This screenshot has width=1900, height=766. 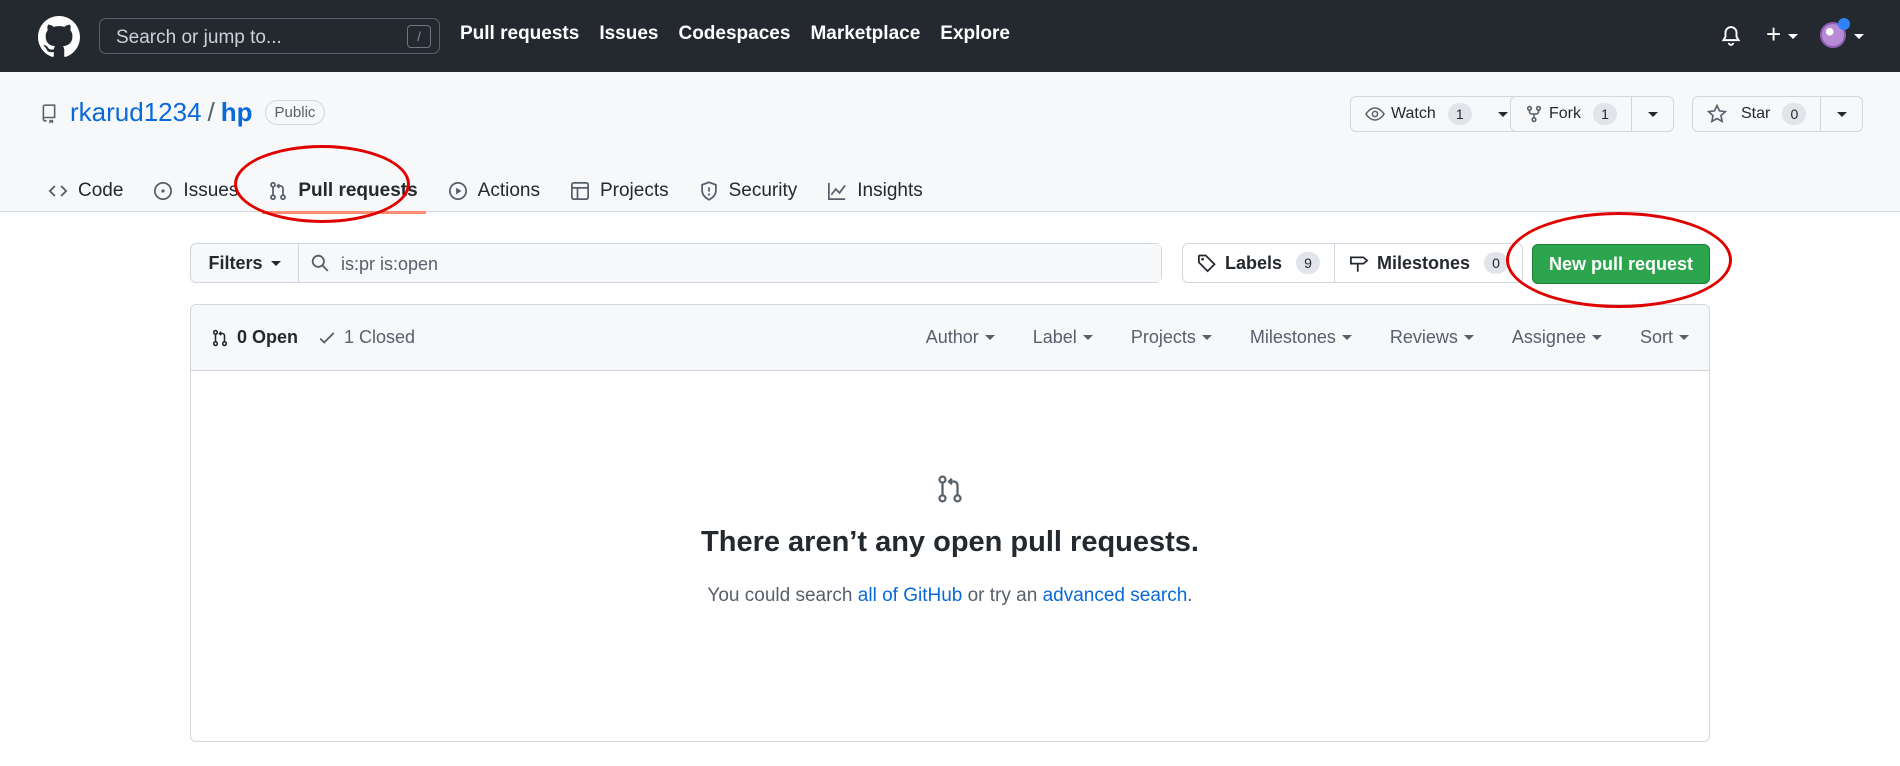 I want to click on new-pull-request-button: New pull request, so click(x=1621, y=264).